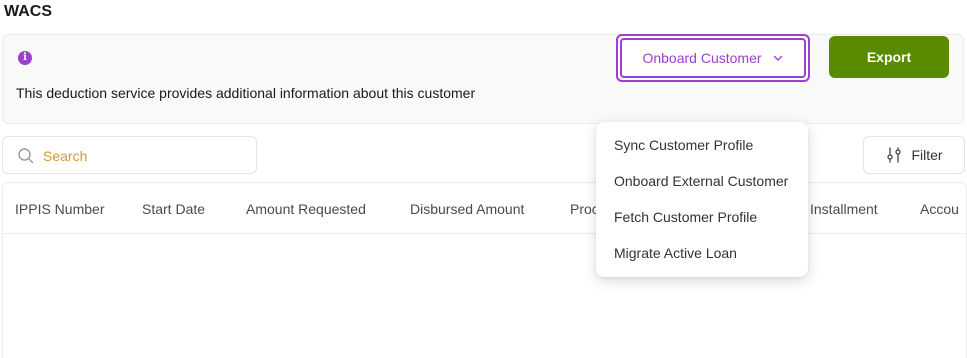 This screenshot has height=358, width=967. I want to click on search-icon, so click(26, 156).